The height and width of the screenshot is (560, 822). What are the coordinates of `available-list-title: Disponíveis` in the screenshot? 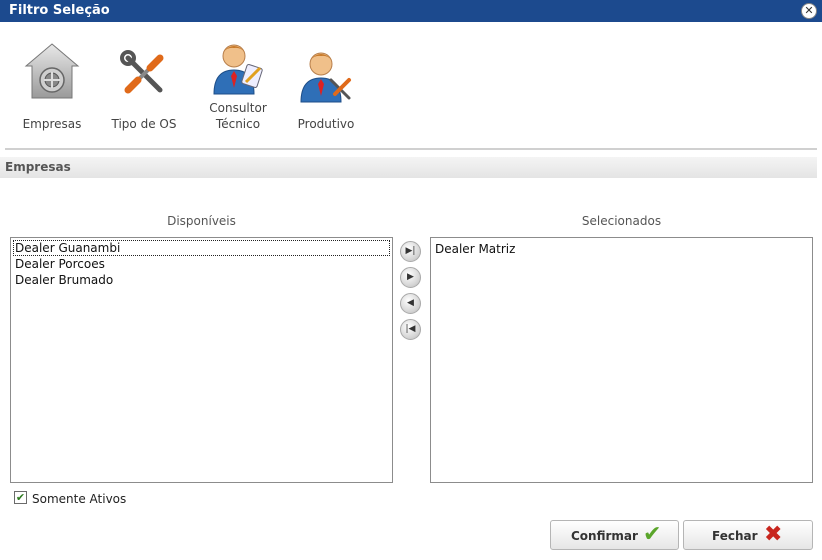 It's located at (201, 221).